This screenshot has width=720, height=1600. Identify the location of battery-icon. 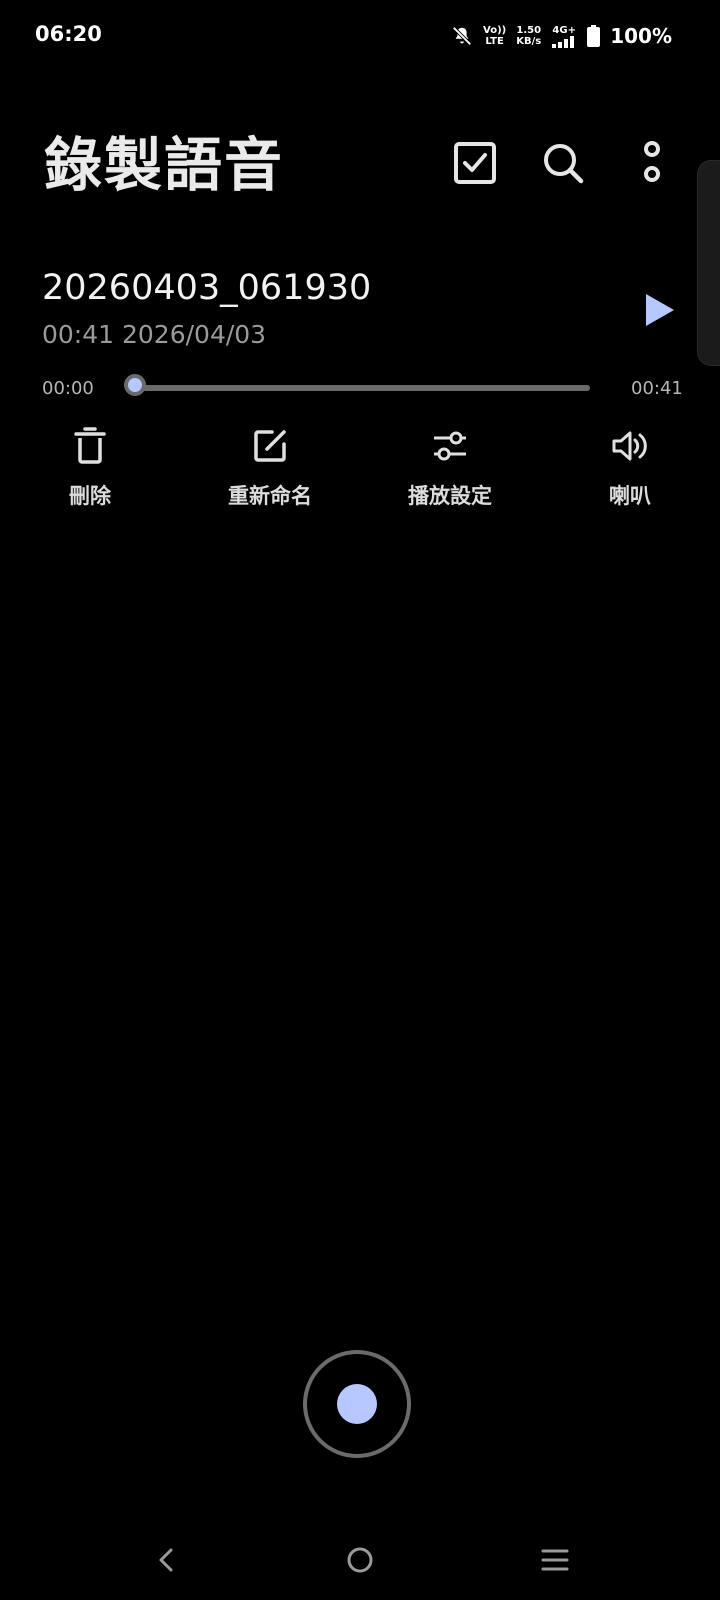
(594, 36).